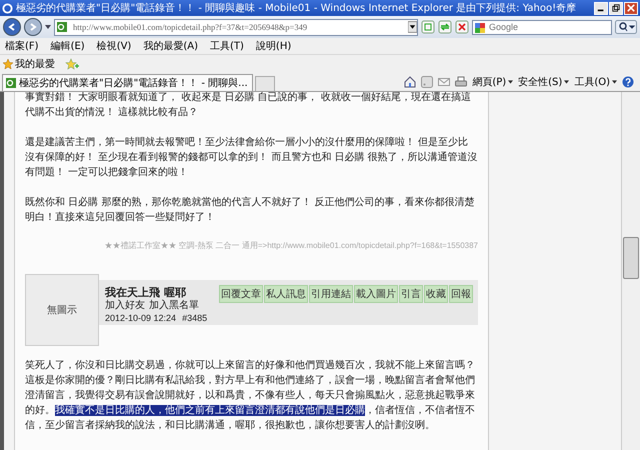 The image size is (640, 450). Describe the element at coordinates (174, 306) in the screenshot. I see `user-link: 加入黑名單` at that location.